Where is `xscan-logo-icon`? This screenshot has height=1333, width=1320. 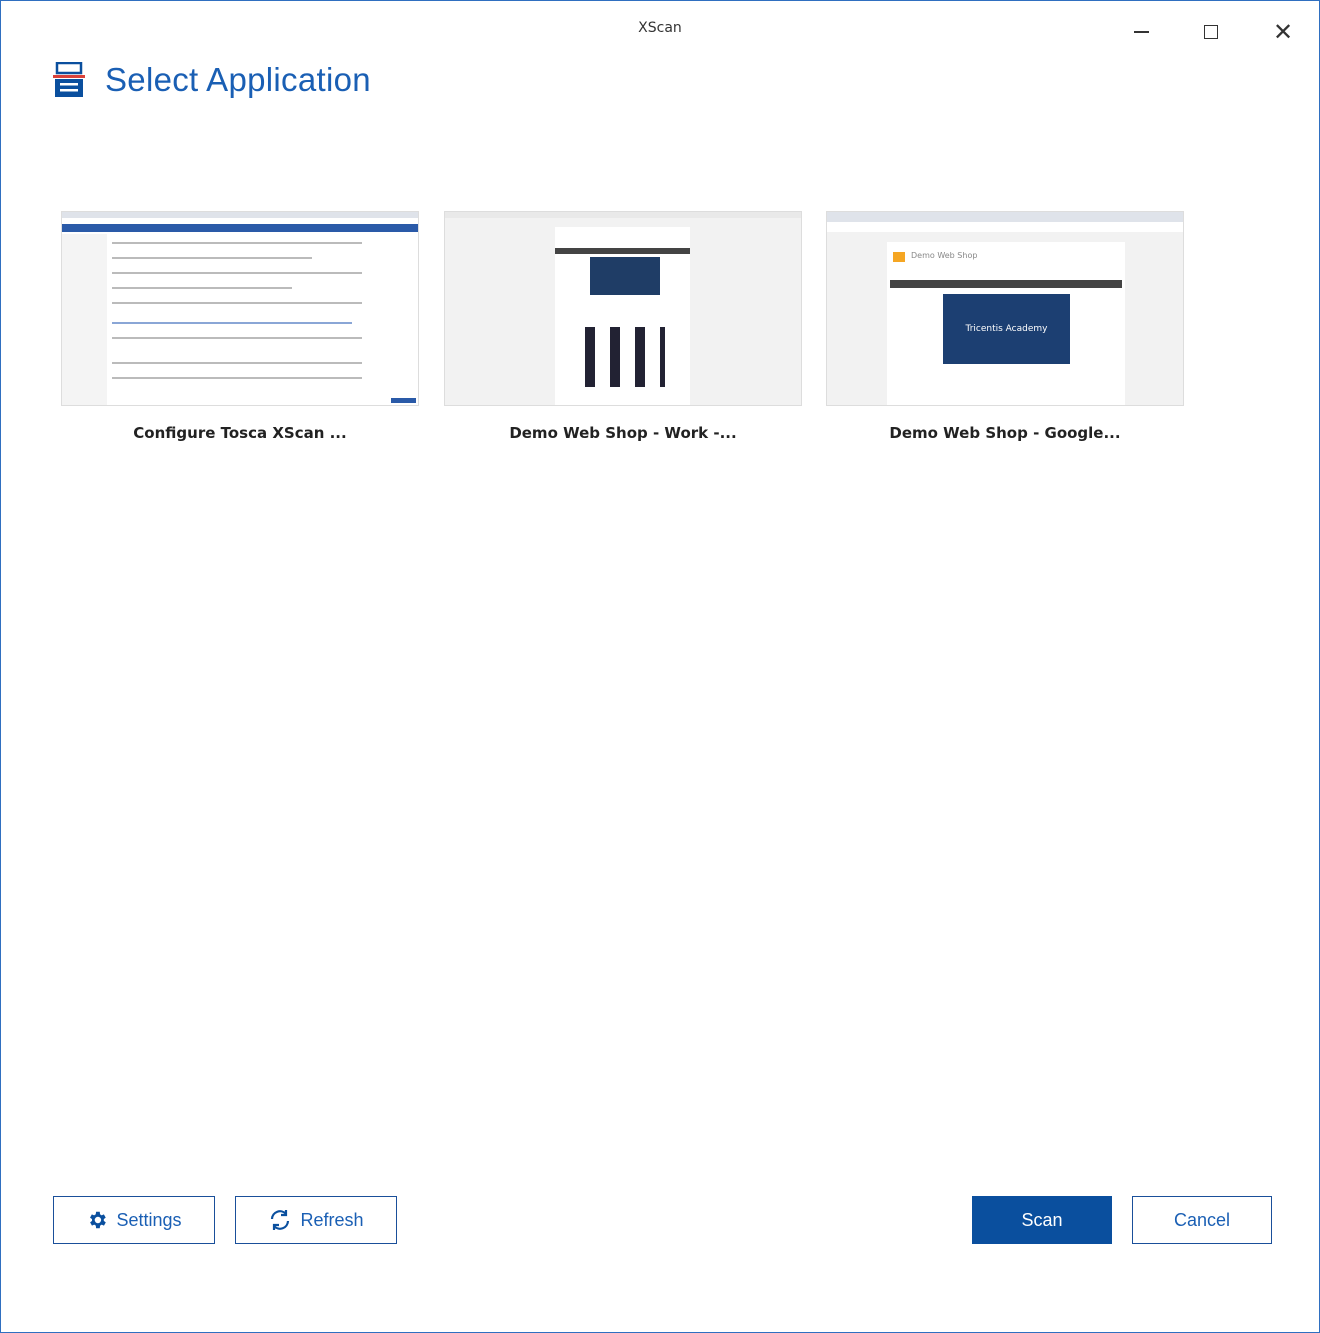
xscan-logo-icon is located at coordinates (69, 79).